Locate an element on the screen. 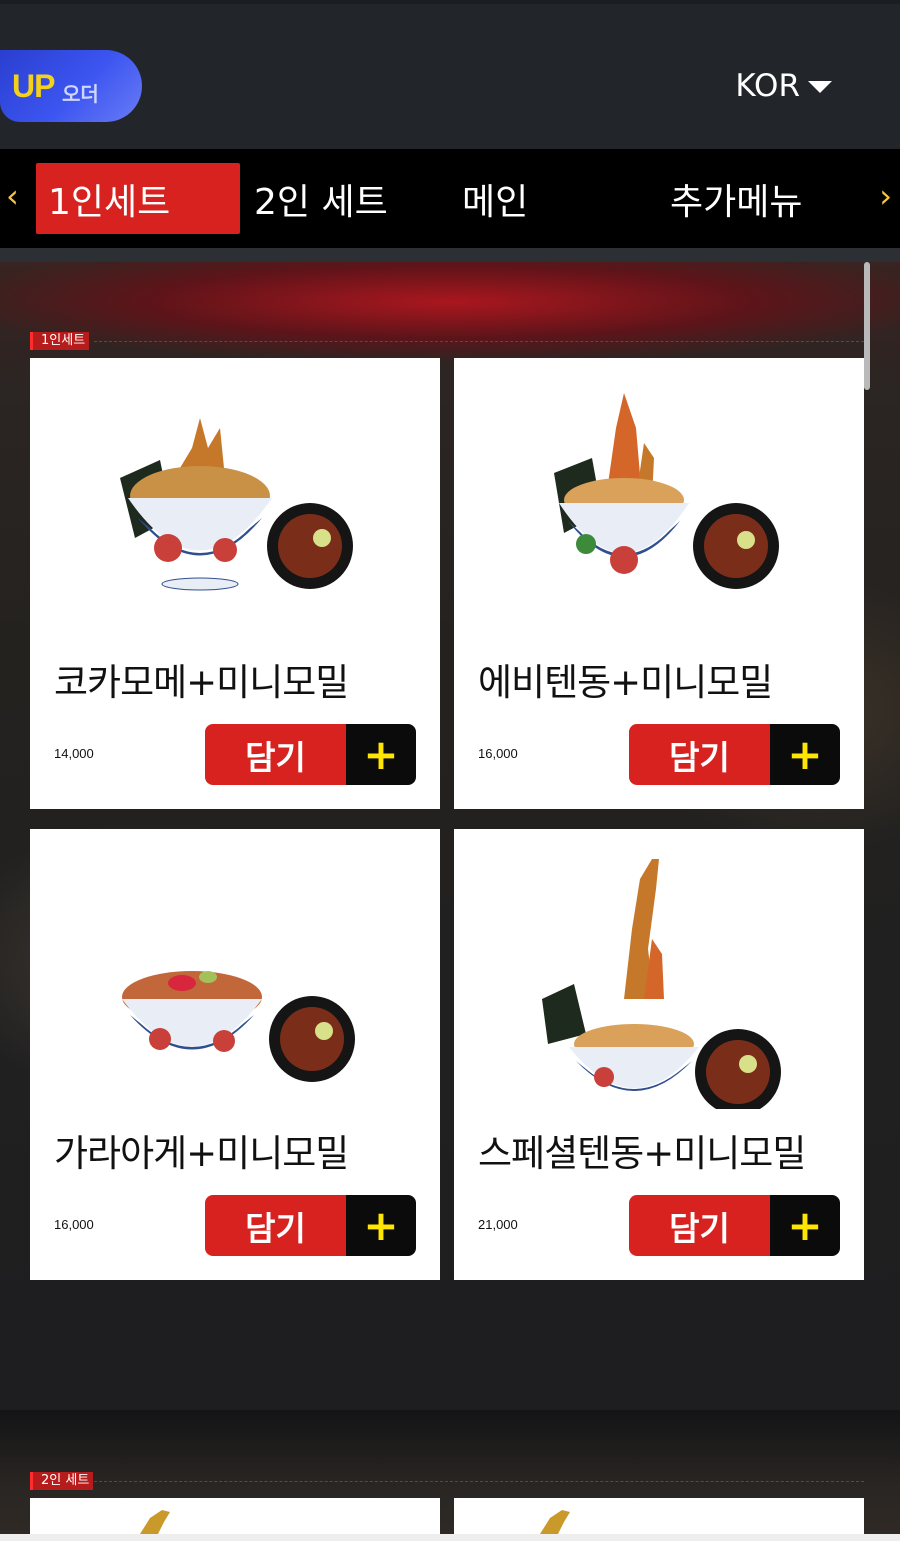  section-header: 1인세트 is located at coordinates (447, 341).